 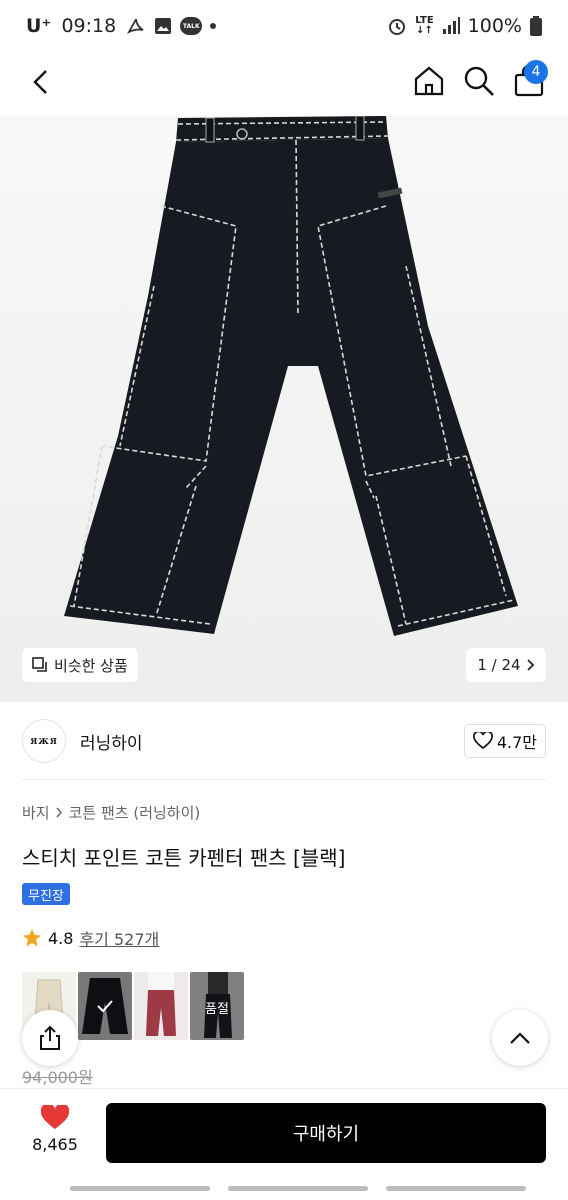 I want to click on status-bar: U⁺ 09:18 TALK LTE ↓↑ 100%, so click(x=284, y=26).